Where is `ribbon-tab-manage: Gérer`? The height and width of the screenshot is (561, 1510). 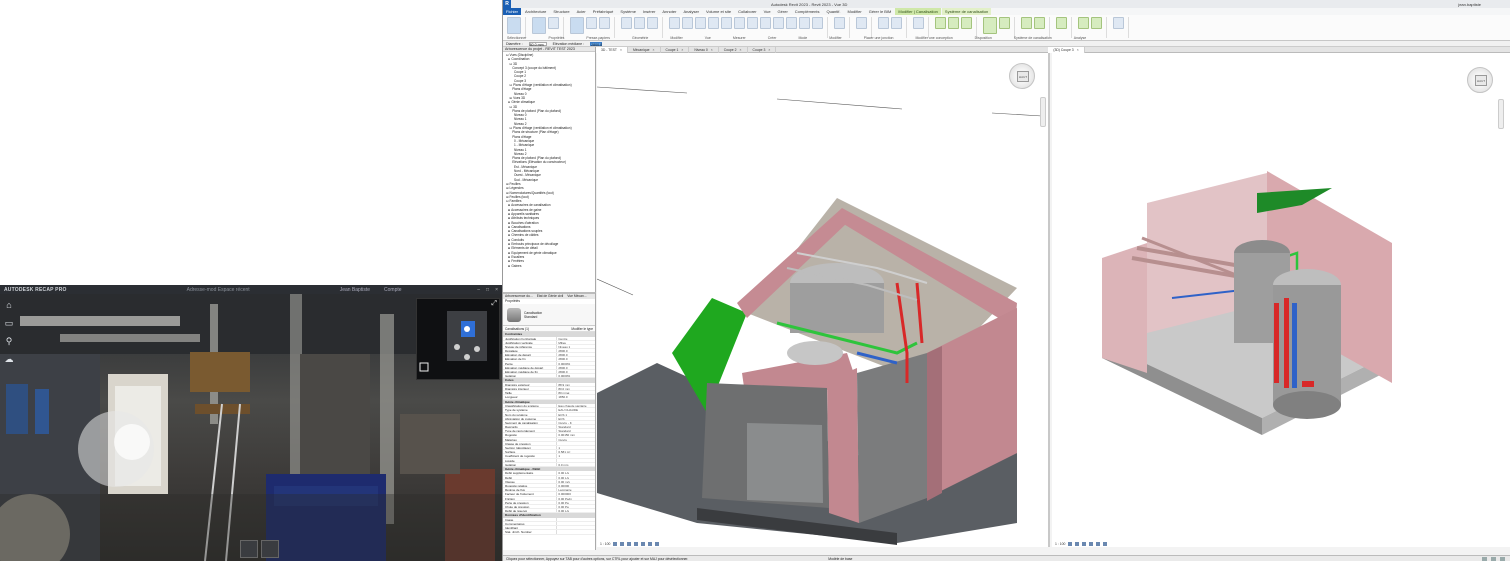
ribbon-tab-manage: Gérer is located at coordinates (783, 11).